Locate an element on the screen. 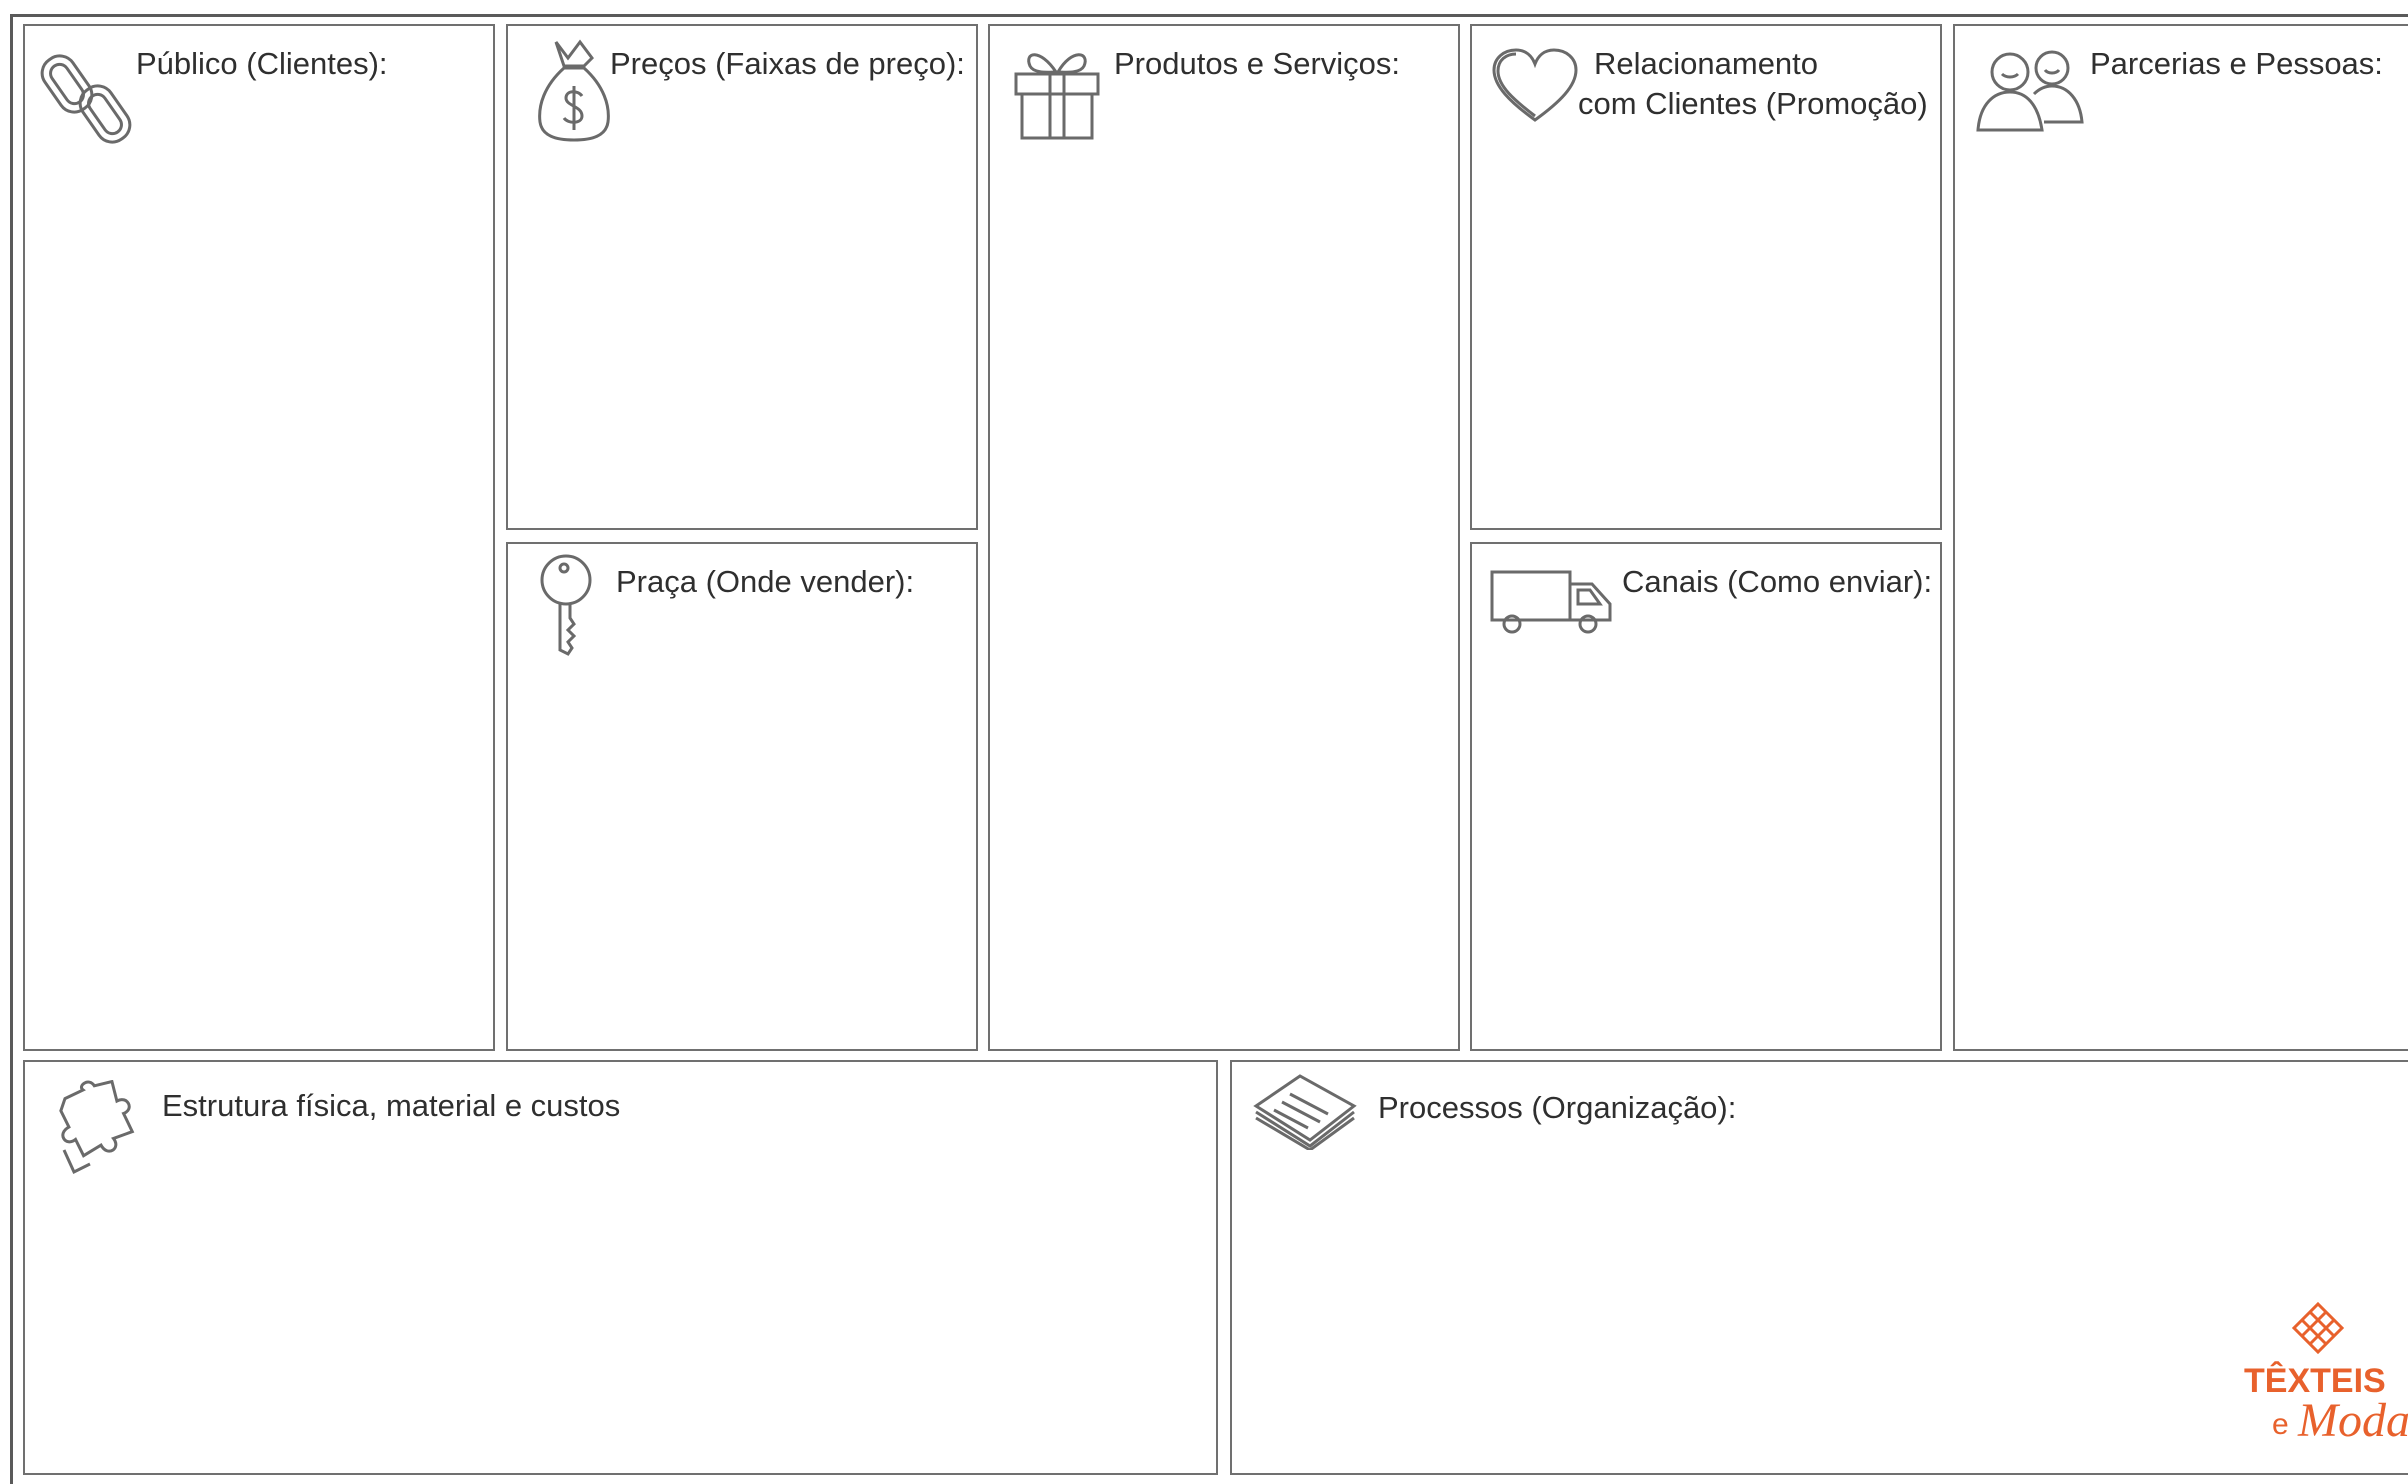 Image resolution: width=2408 pixels, height=1484 pixels. section-title: Parcerias e Pessoas: is located at coordinates (2236, 63).